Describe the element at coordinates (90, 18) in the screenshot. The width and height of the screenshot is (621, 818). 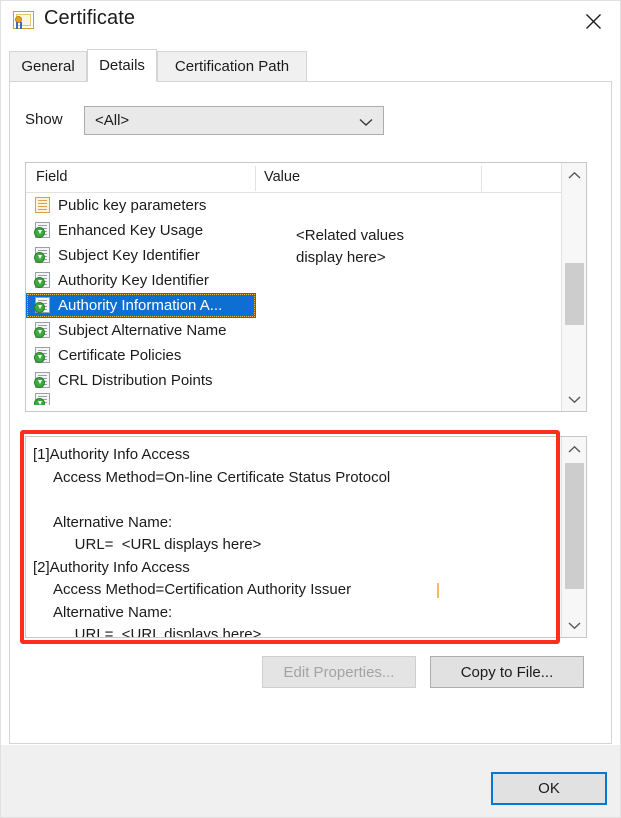
I see `window-title: Certificate` at that location.